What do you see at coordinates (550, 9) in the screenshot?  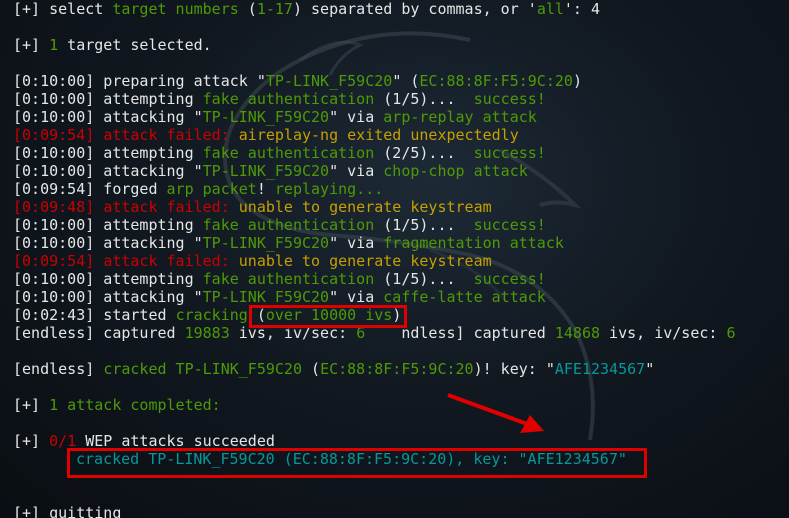 I see `text: all` at bounding box center [550, 9].